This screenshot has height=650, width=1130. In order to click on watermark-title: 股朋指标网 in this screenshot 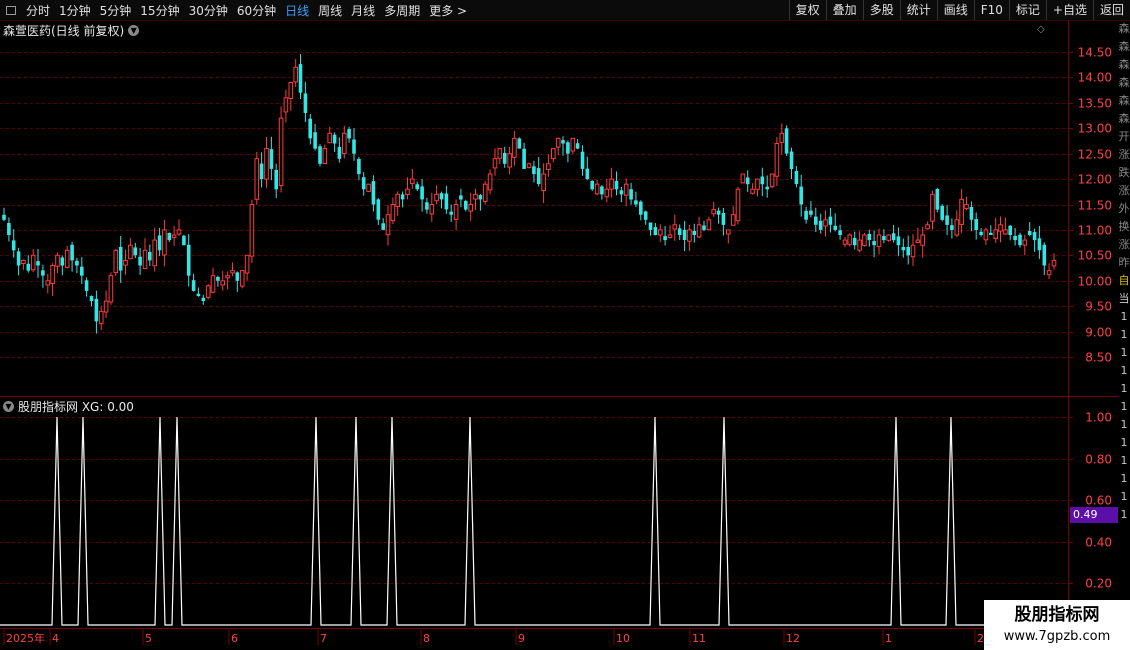, I will do `click(1057, 615)`.